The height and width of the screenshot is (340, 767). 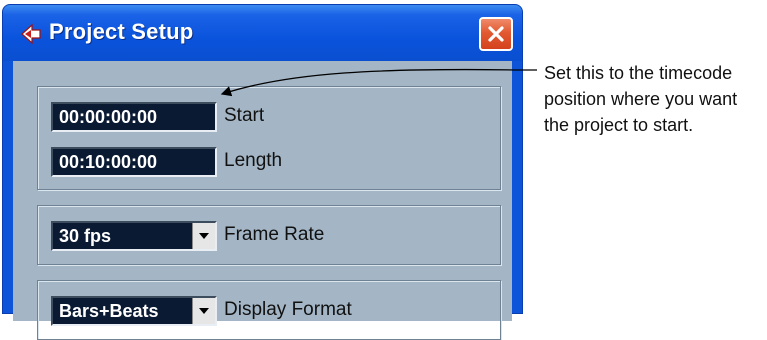 What do you see at coordinates (619, 125) in the screenshot?
I see `annotation-line-3: the project to start.` at bounding box center [619, 125].